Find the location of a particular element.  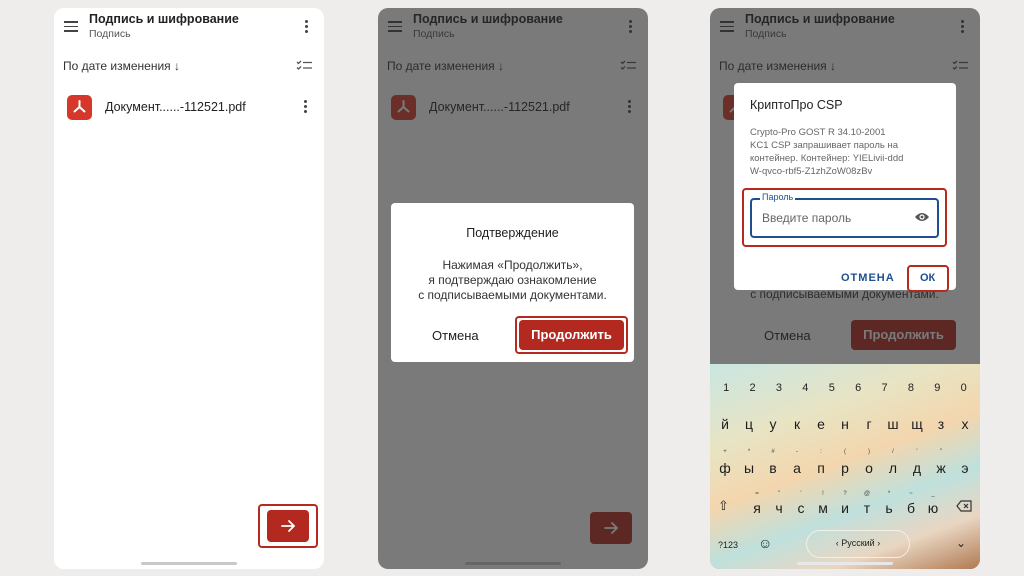

enter-key-icon: ⌄ is located at coordinates (961, 543).